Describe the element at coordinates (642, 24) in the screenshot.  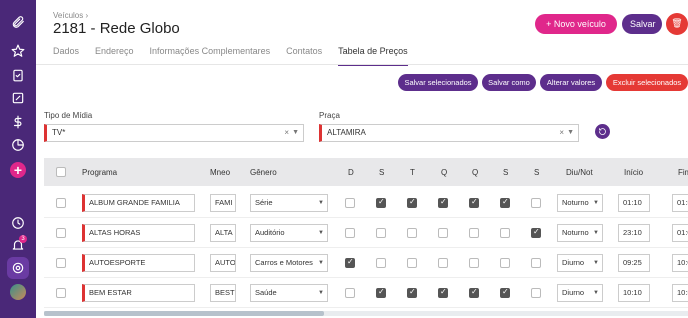
I see `save-button: Salvar` at that location.